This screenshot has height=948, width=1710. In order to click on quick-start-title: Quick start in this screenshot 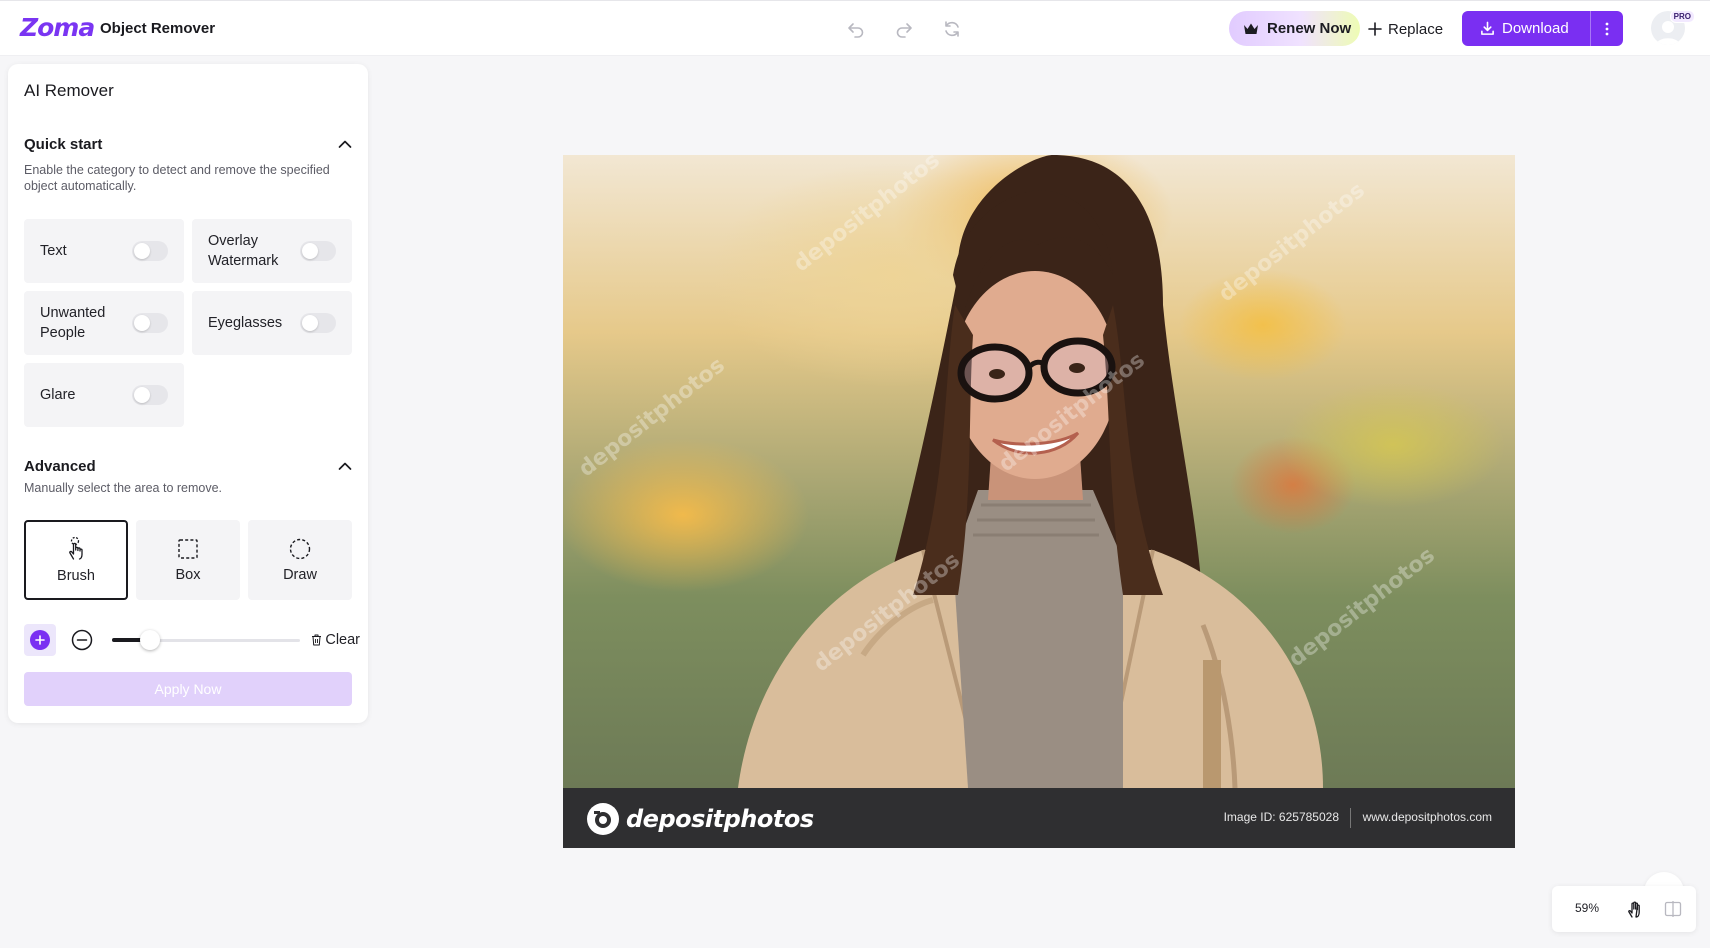, I will do `click(63, 144)`.